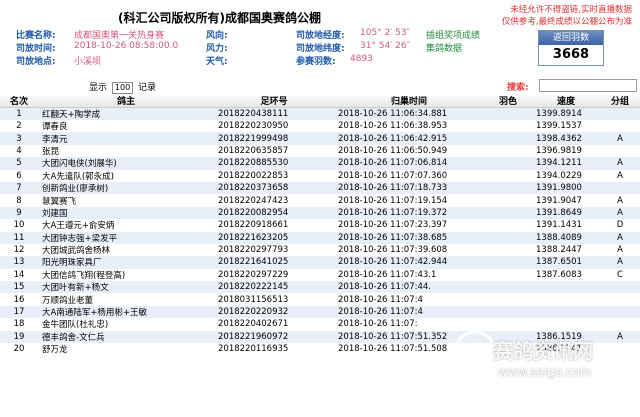  What do you see at coordinates (508, 101) in the screenshot?
I see `col-color-header: 羽色` at bounding box center [508, 101].